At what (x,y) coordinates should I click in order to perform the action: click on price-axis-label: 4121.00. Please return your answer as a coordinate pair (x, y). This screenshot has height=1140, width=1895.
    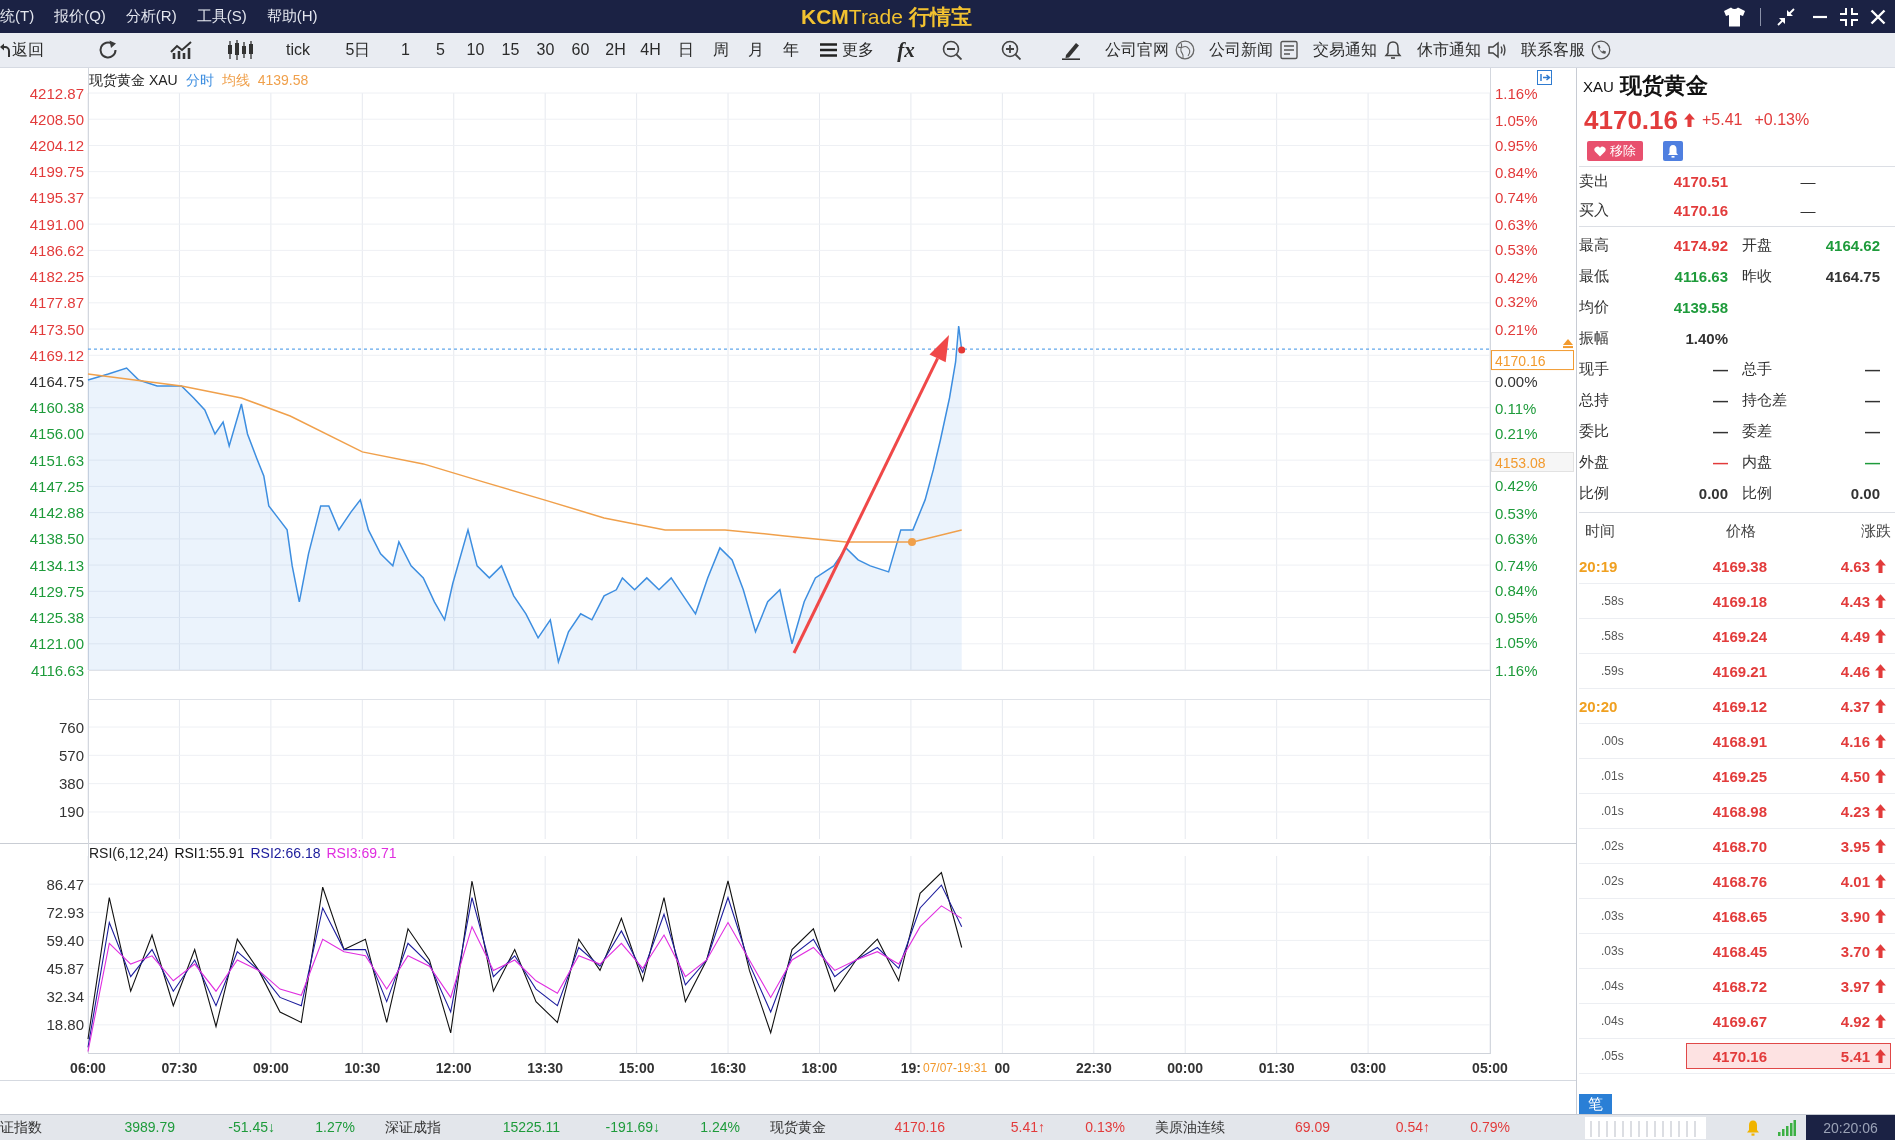
    Looking at the image, I should click on (56, 644).